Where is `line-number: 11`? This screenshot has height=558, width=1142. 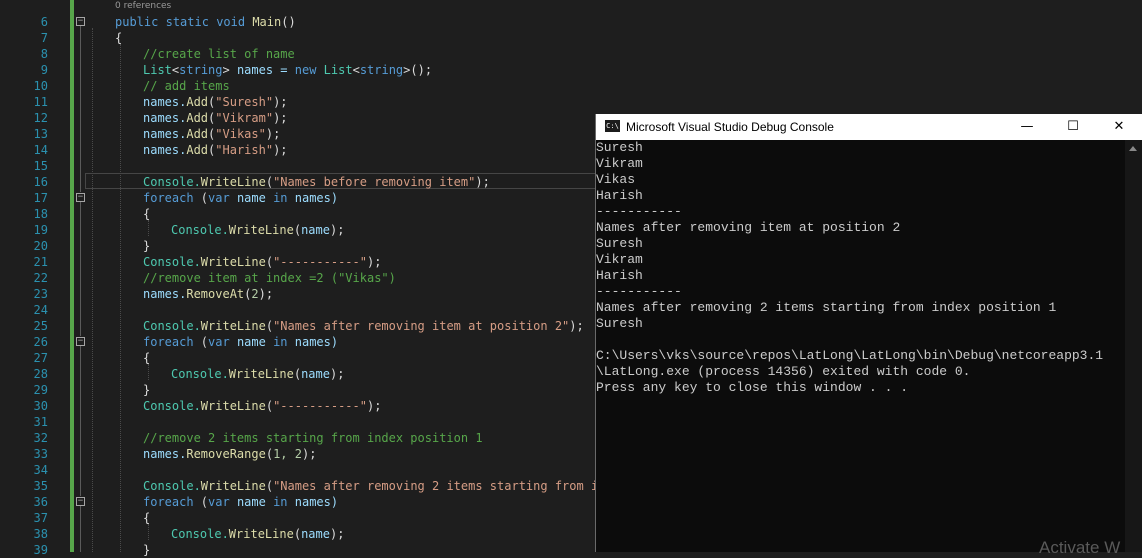 line-number: 11 is located at coordinates (40, 102).